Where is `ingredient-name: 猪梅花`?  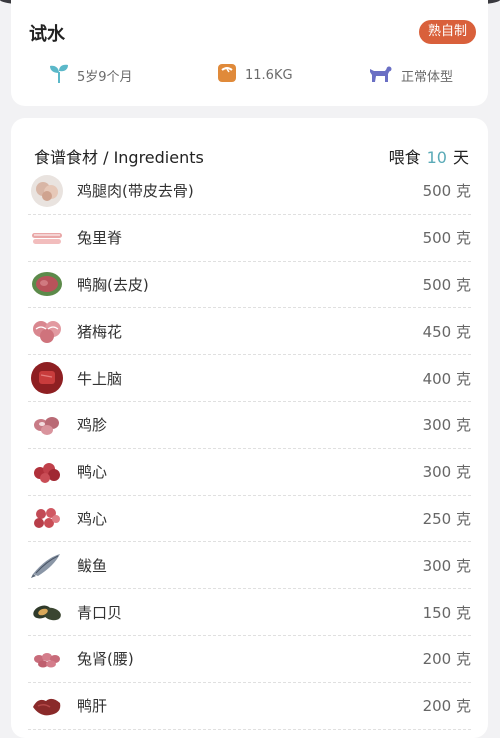
ingredient-name: 猪梅花 is located at coordinates (100, 331).